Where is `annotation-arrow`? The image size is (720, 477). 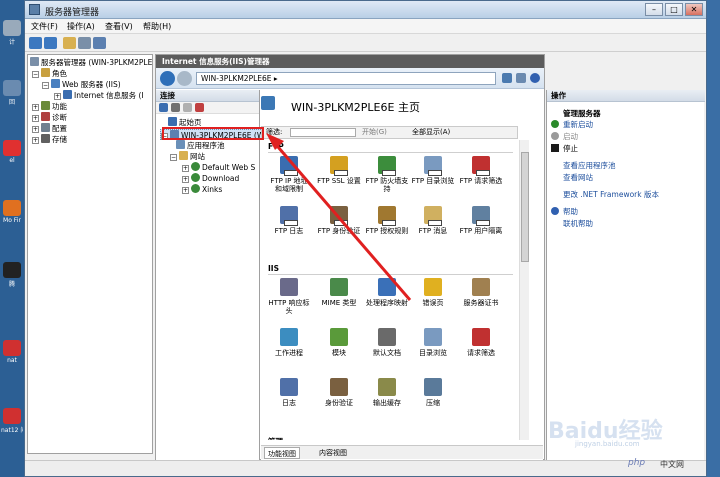 annotation-arrow is located at coordinates (339, 217).